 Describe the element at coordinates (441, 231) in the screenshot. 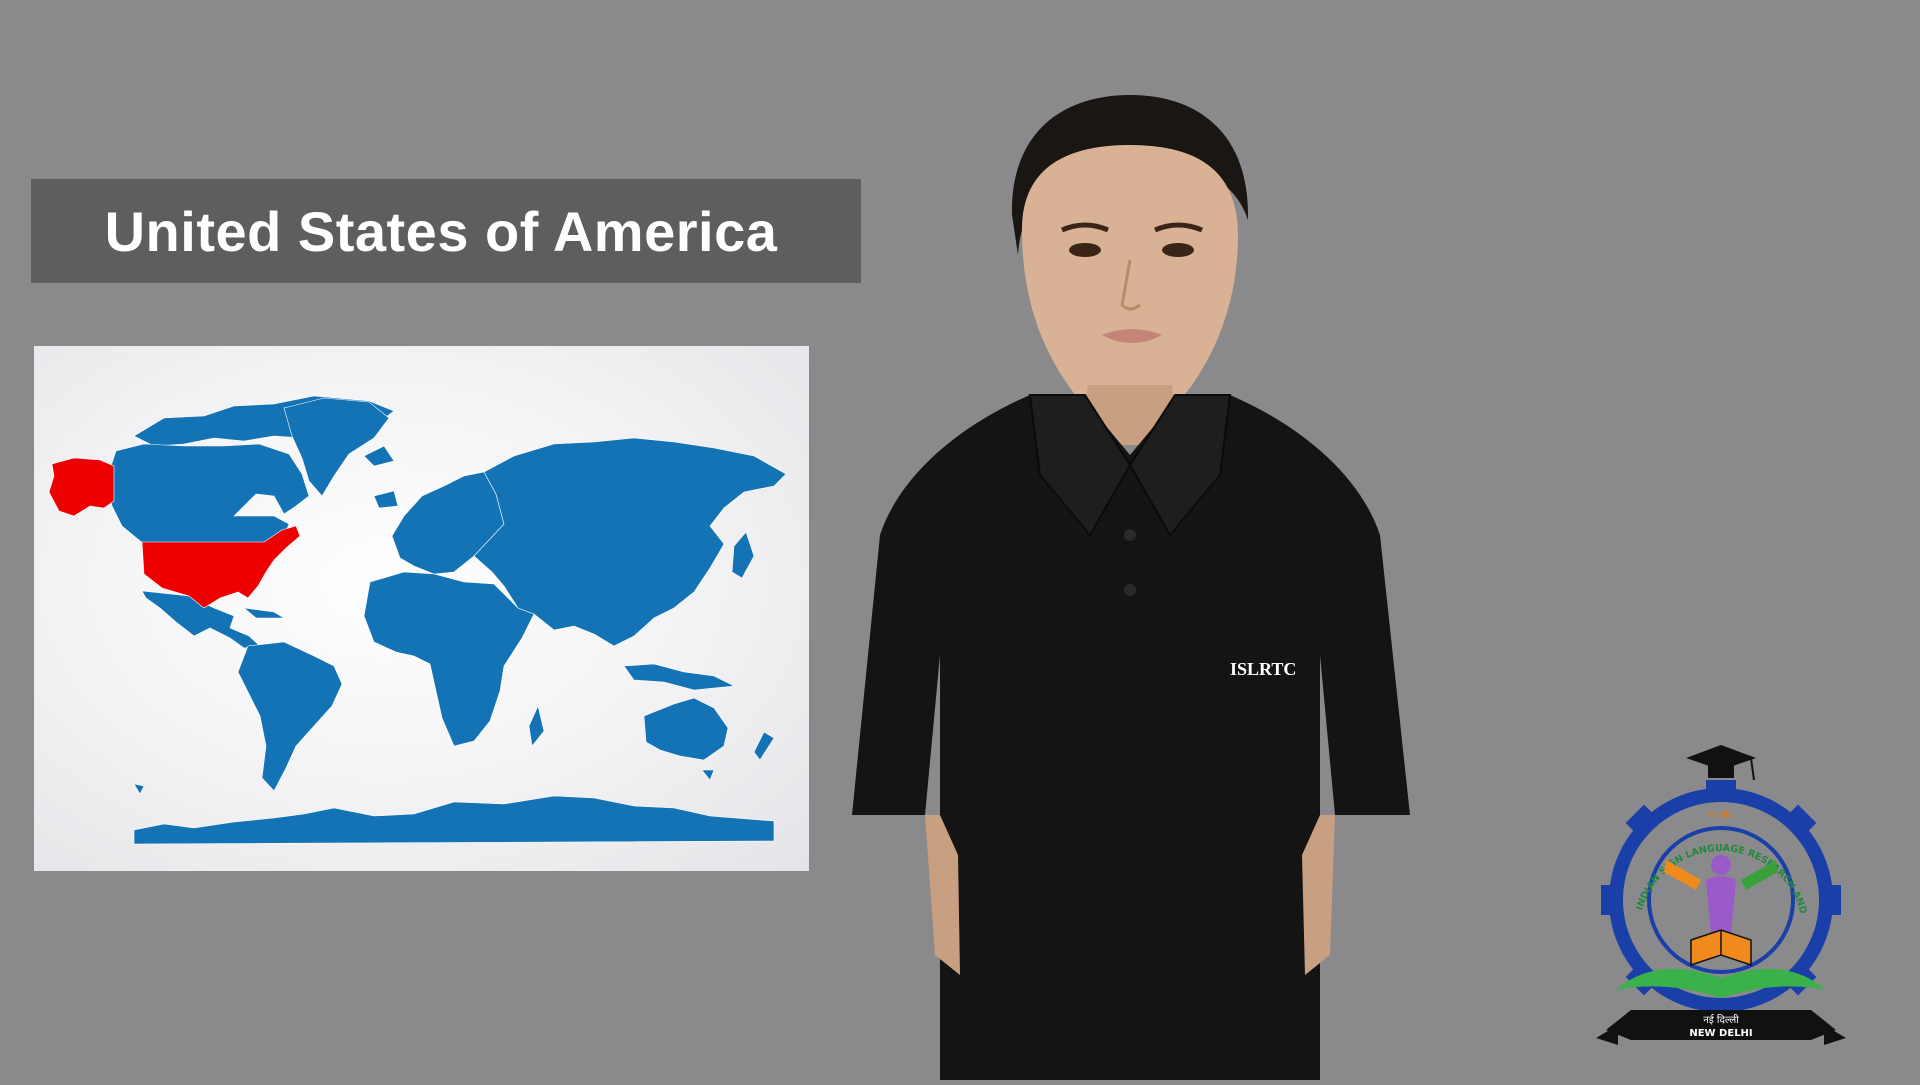

I see `country-title: United States of America` at that location.